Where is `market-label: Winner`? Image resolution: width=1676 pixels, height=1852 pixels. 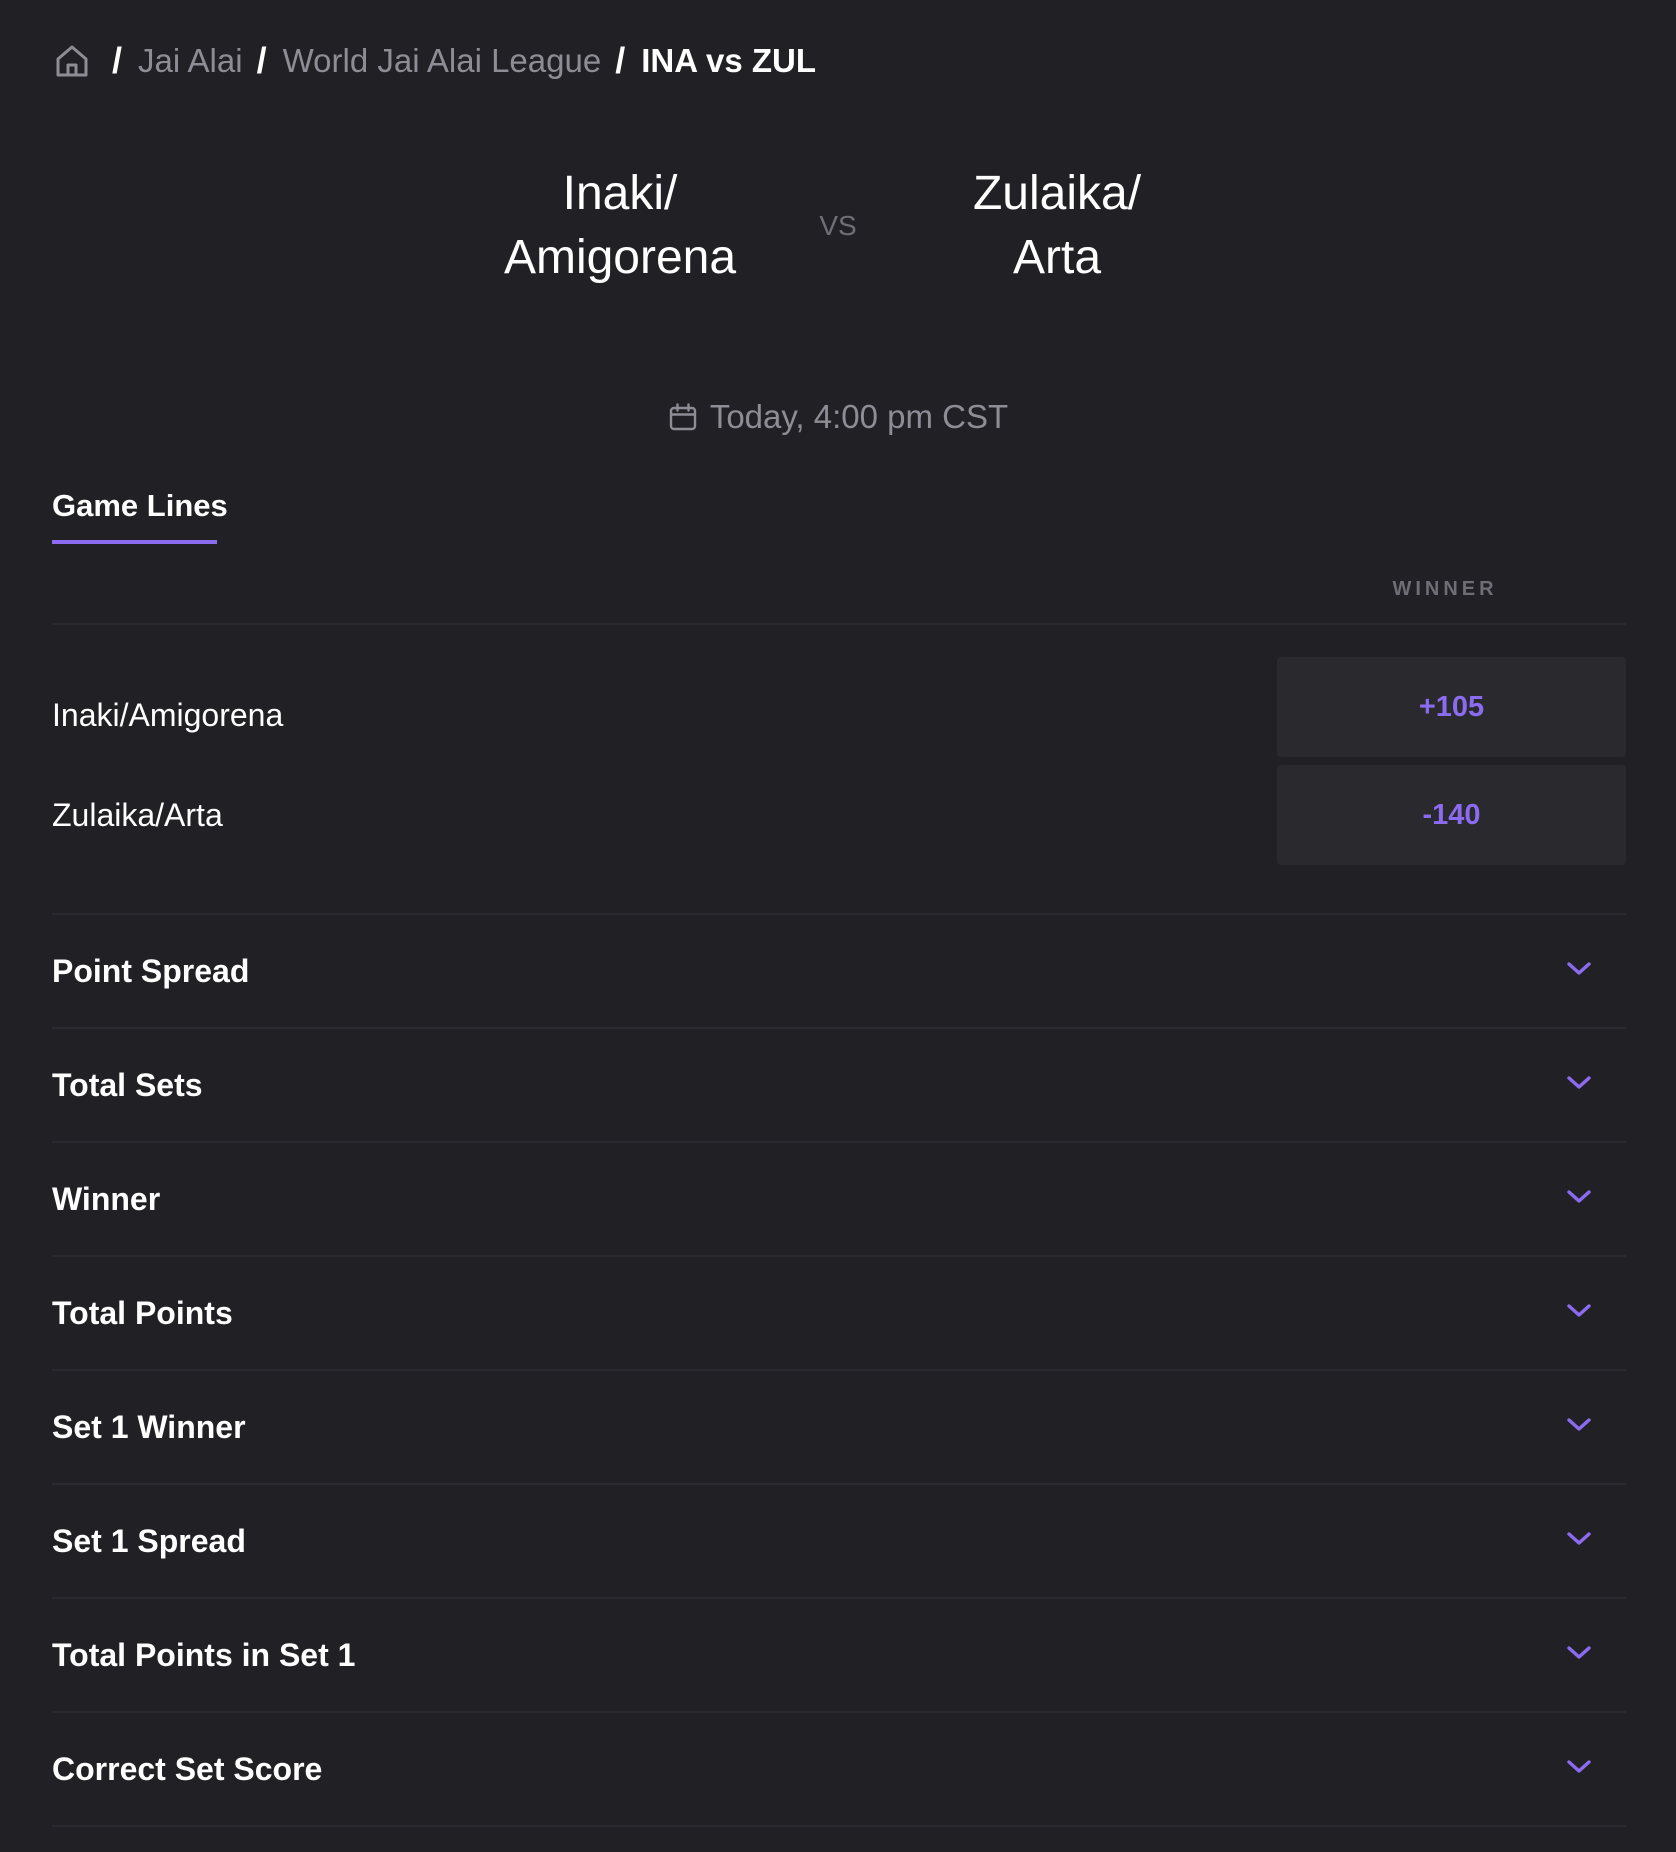 market-label: Winner is located at coordinates (106, 1198).